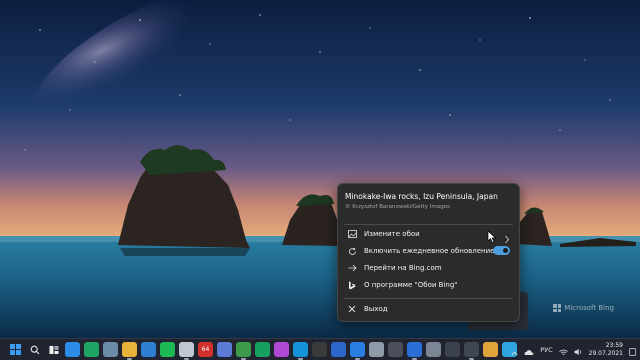 The width and height of the screenshot is (640, 360). I want to click on search-icon, so click(34, 349).